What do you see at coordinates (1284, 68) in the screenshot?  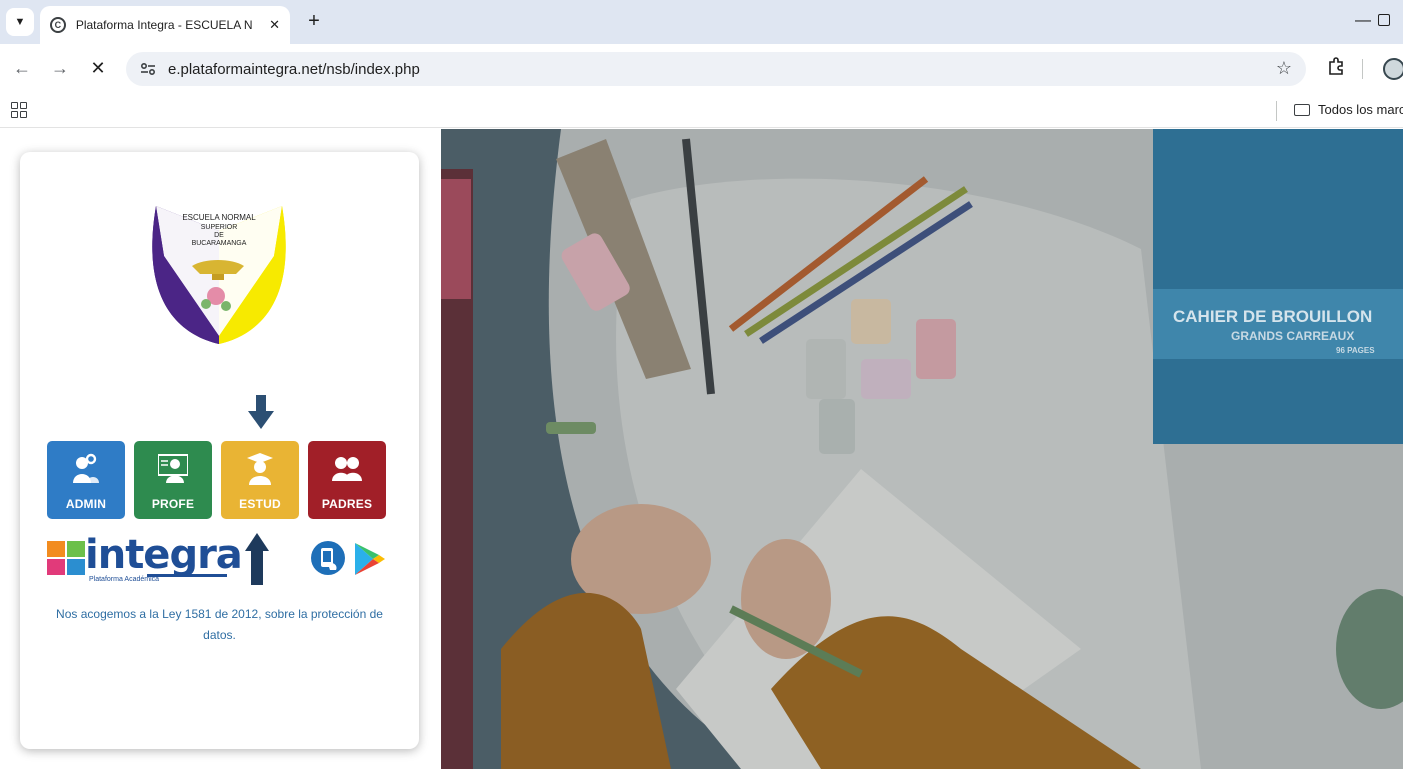 I see `bookmark-star-icon: ☆` at bounding box center [1284, 68].